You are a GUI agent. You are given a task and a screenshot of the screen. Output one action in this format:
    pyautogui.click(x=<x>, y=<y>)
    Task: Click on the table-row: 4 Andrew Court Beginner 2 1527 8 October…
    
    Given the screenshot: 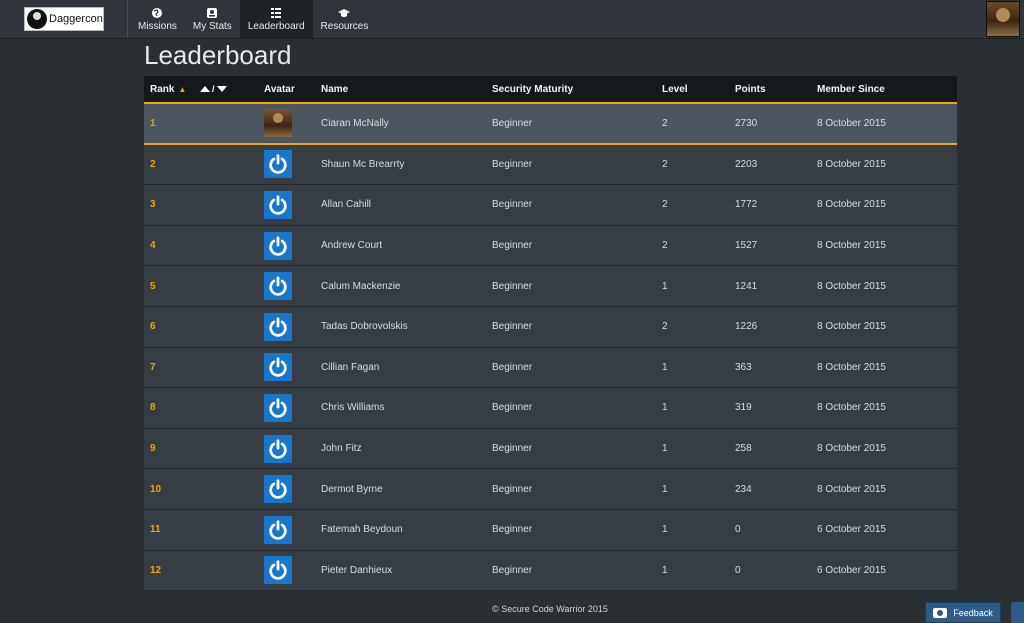 What is the action you would take?
    pyautogui.click(x=550, y=246)
    